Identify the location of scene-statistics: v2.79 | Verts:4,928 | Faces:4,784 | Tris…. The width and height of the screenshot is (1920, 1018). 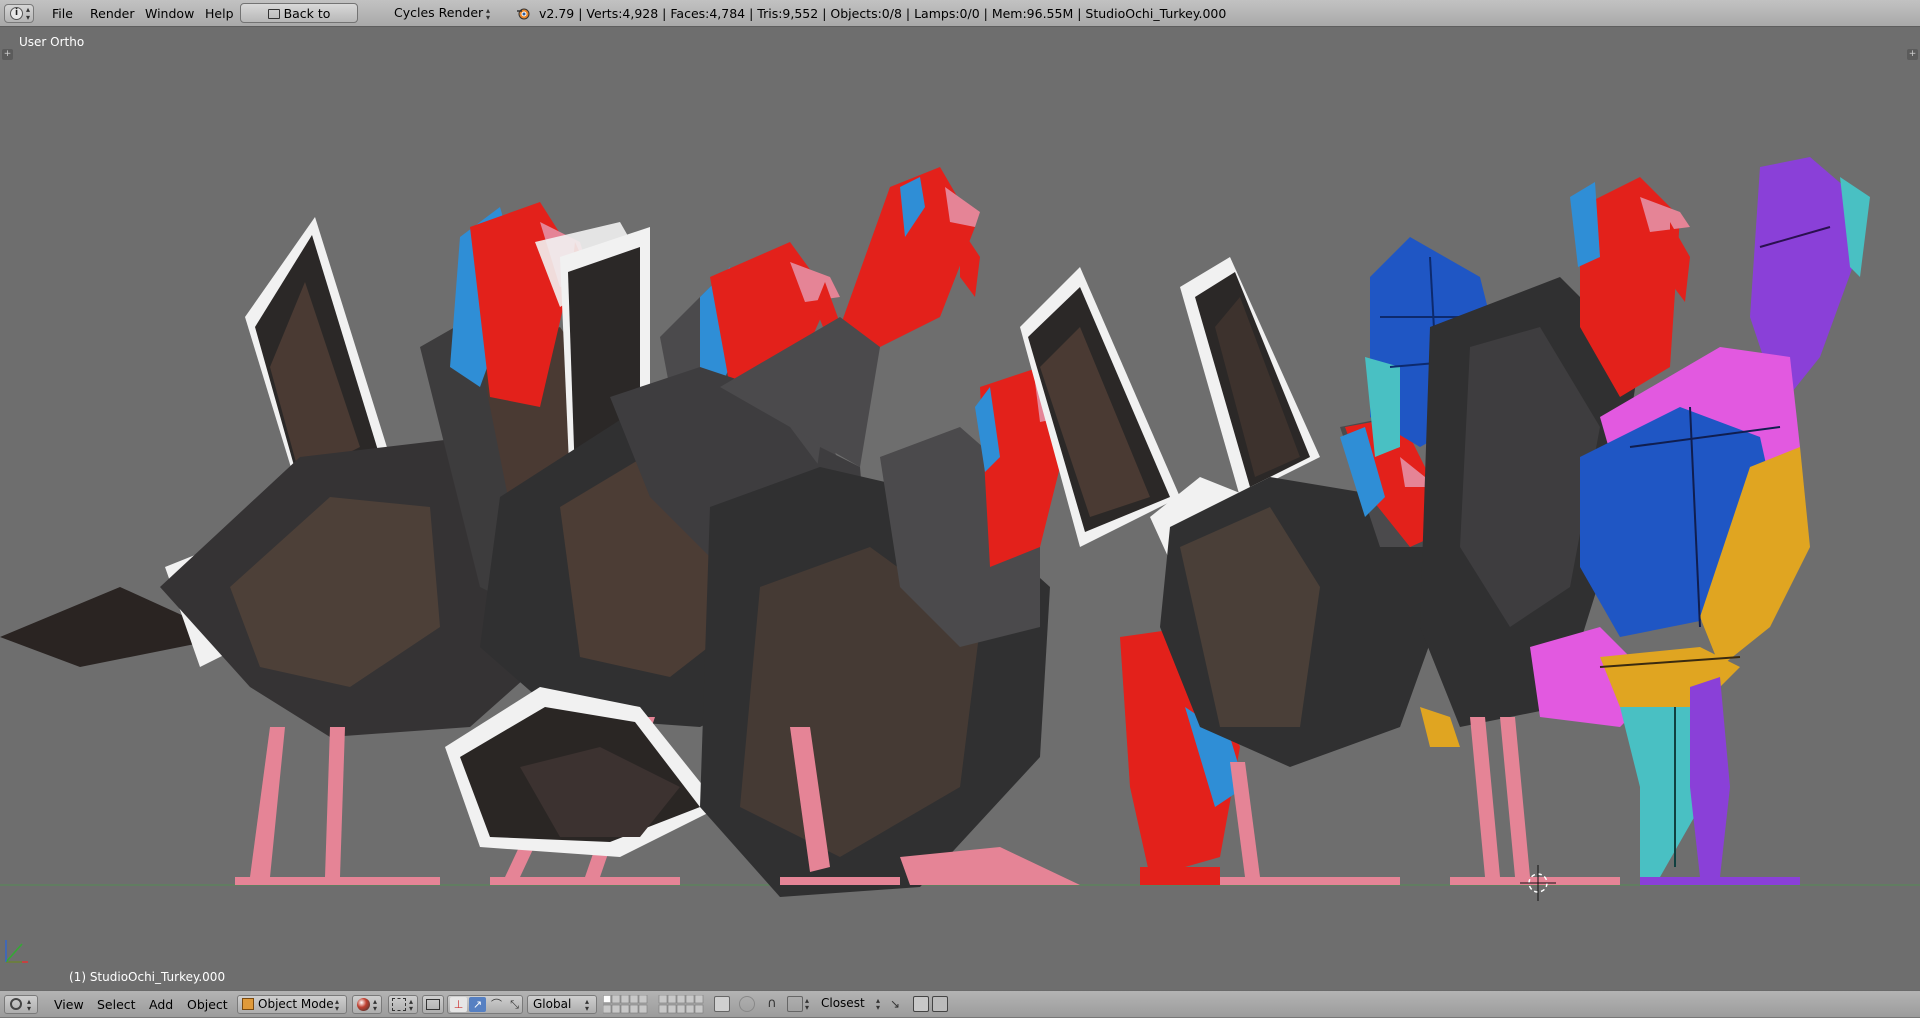
(883, 13).